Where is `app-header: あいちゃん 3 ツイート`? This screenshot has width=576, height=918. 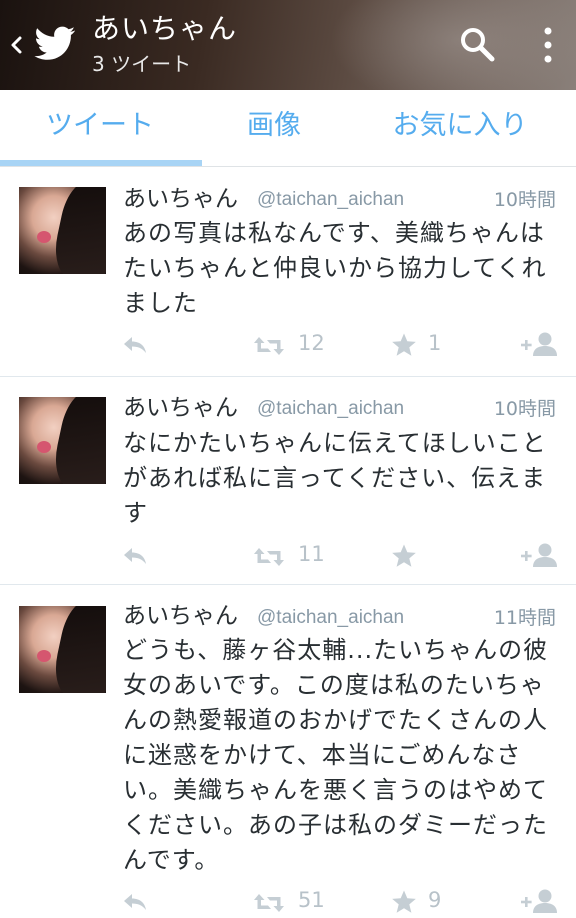
app-header: あいちゃん 3 ツイート is located at coordinates (288, 45).